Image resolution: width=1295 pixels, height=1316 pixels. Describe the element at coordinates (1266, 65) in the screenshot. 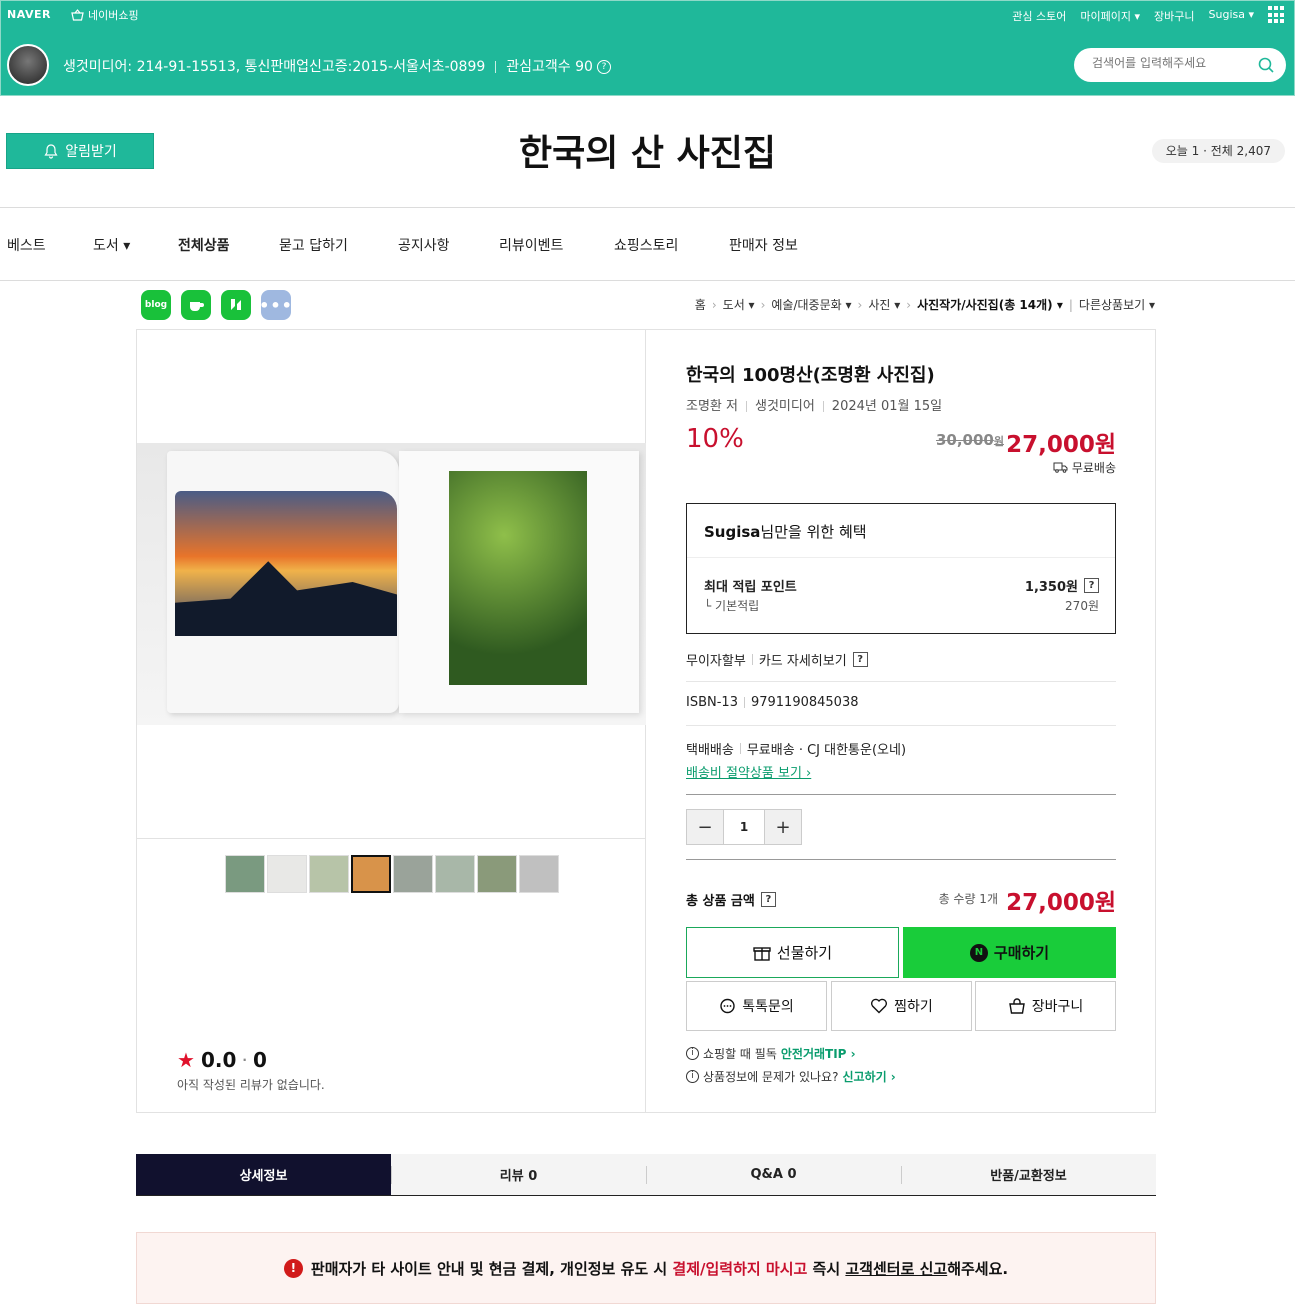

I see `search-icon` at that location.